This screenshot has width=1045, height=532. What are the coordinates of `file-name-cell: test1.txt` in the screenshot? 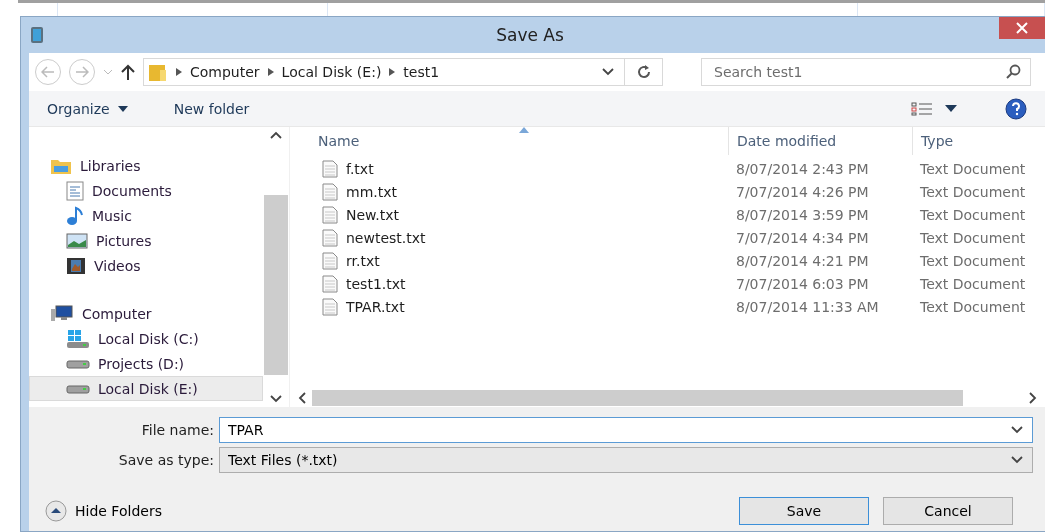 It's located at (519, 283).